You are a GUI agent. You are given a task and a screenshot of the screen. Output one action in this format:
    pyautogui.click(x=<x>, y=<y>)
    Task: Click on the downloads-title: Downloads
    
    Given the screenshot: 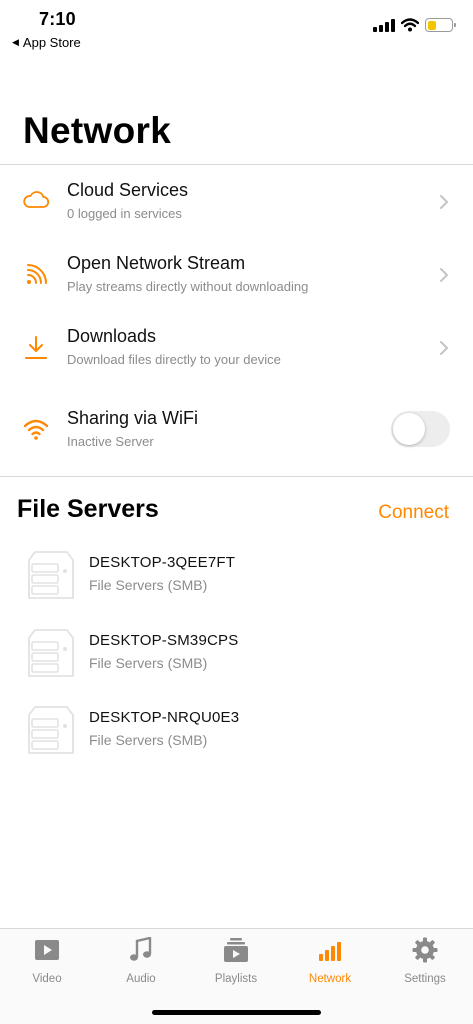 What is the action you would take?
    pyautogui.click(x=112, y=336)
    